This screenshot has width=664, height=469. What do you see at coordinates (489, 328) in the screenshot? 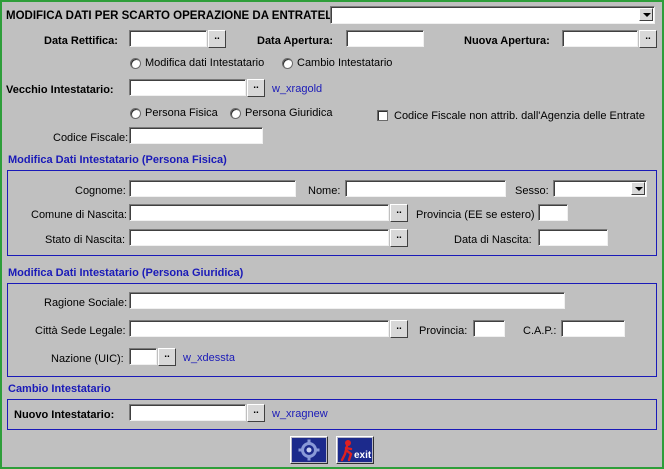
I see `provincia-sede-input` at bounding box center [489, 328].